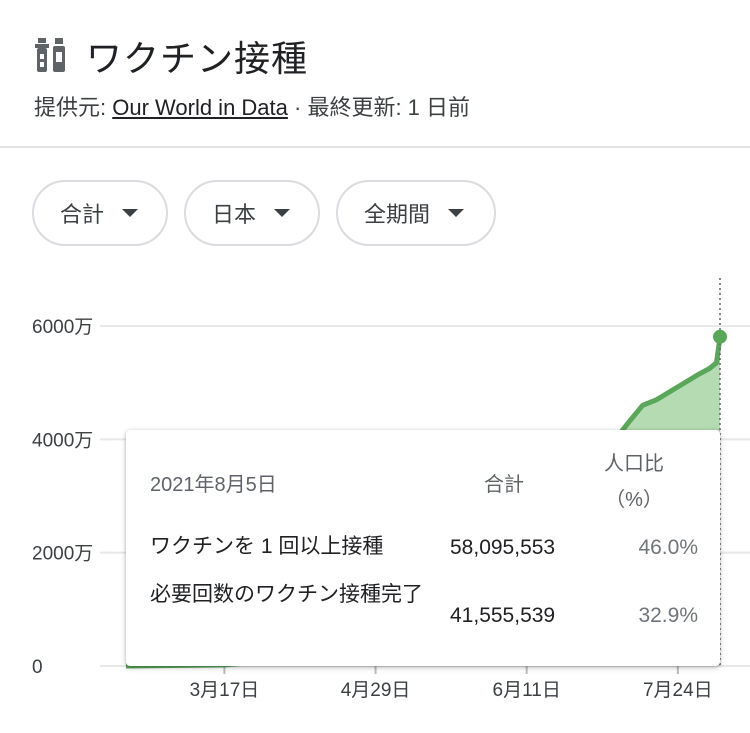  Describe the element at coordinates (504, 485) in the screenshot. I see `tooltip-header-total: 合計` at that location.